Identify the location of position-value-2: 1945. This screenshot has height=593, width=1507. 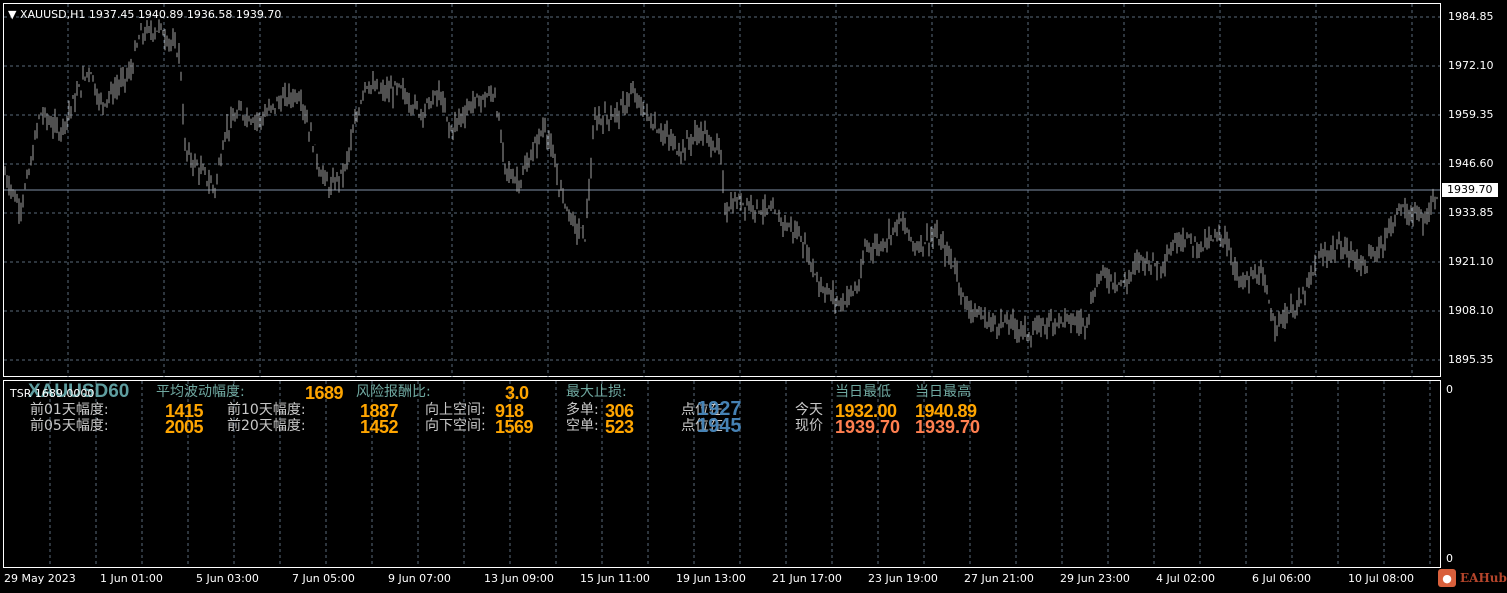
(719, 426).